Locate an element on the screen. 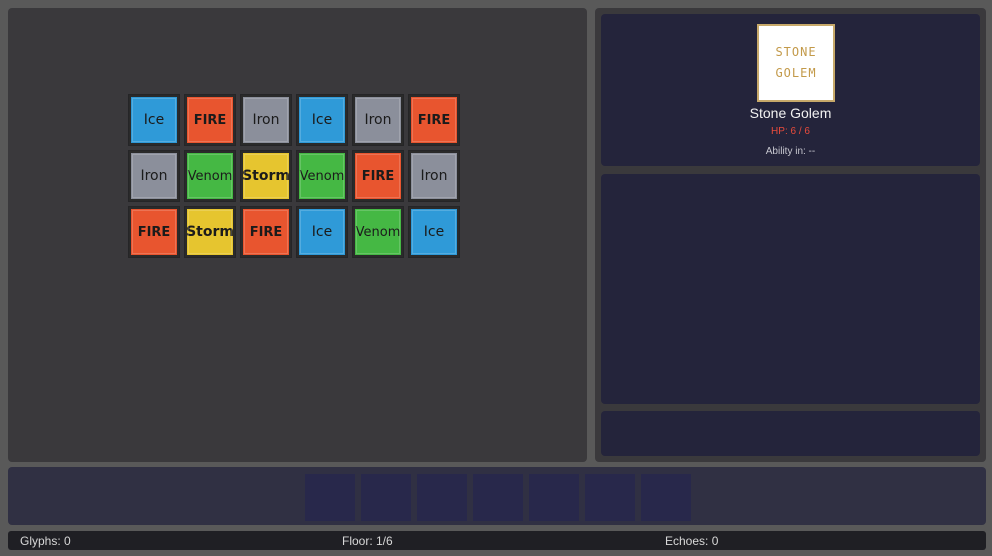 The image size is (992, 556). enemy-portrait-text: GOLEM is located at coordinates (796, 73).